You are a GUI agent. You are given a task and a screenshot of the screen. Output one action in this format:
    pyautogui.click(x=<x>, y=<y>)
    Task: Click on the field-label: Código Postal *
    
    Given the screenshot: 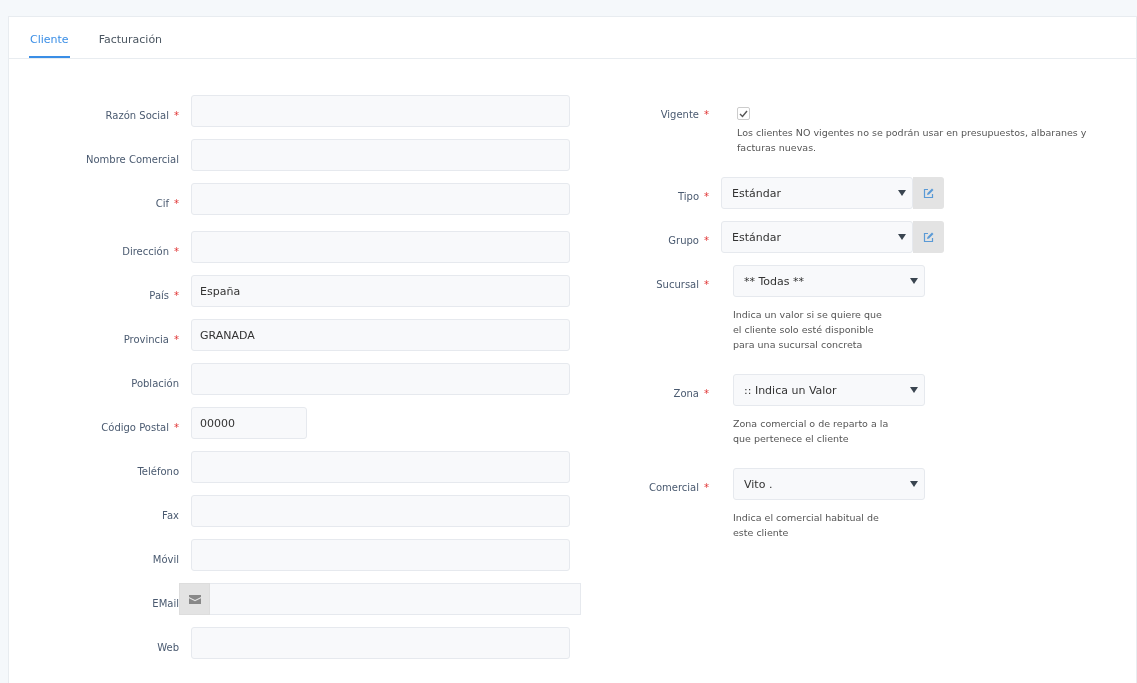 What is the action you would take?
    pyautogui.click(x=140, y=427)
    